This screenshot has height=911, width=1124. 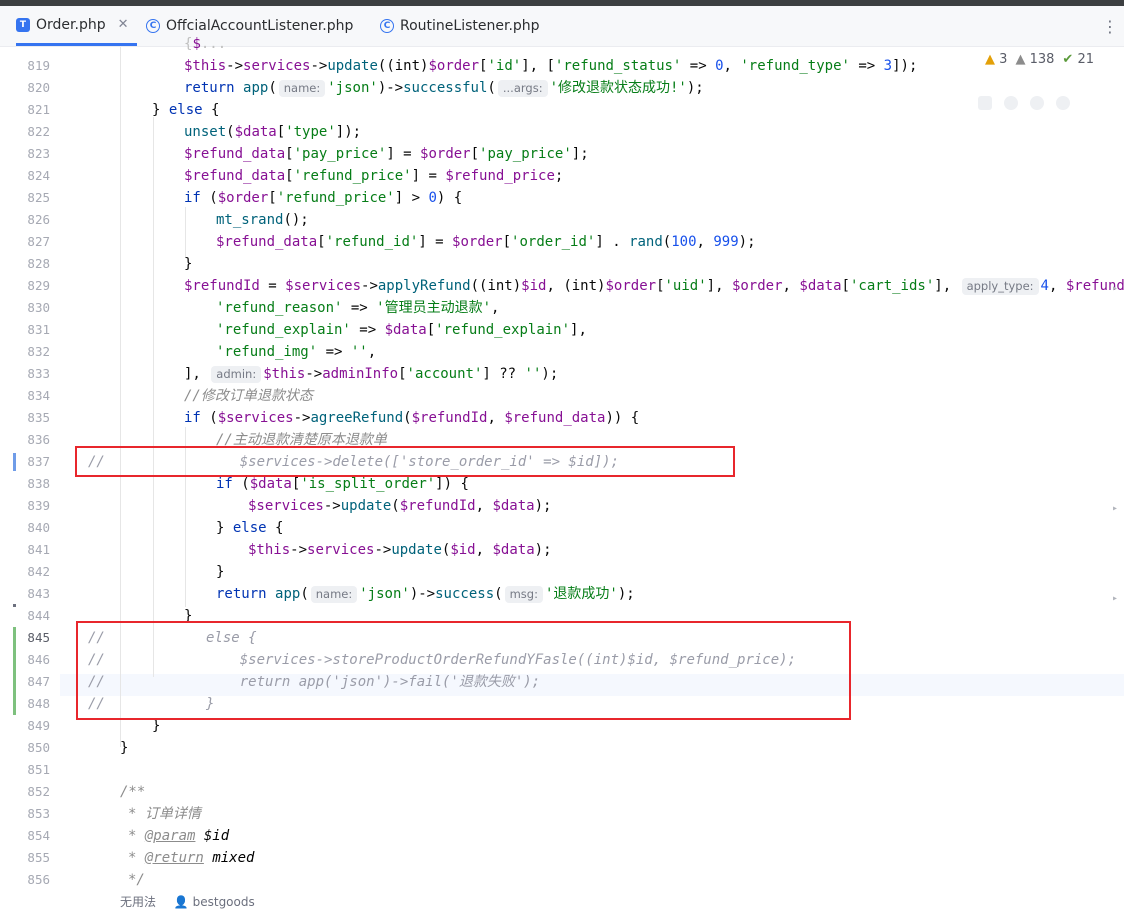 I want to click on param-hint: admin:, so click(x=236, y=374).